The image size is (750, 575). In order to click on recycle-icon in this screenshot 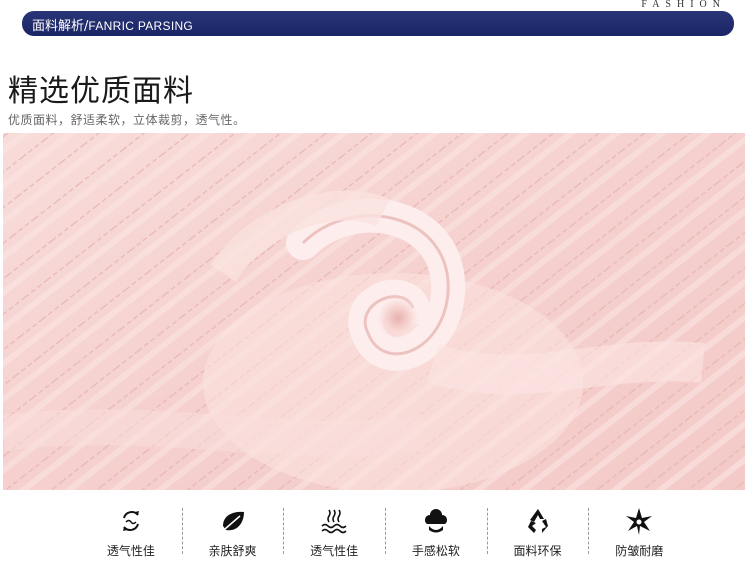, I will do `click(537, 521)`.